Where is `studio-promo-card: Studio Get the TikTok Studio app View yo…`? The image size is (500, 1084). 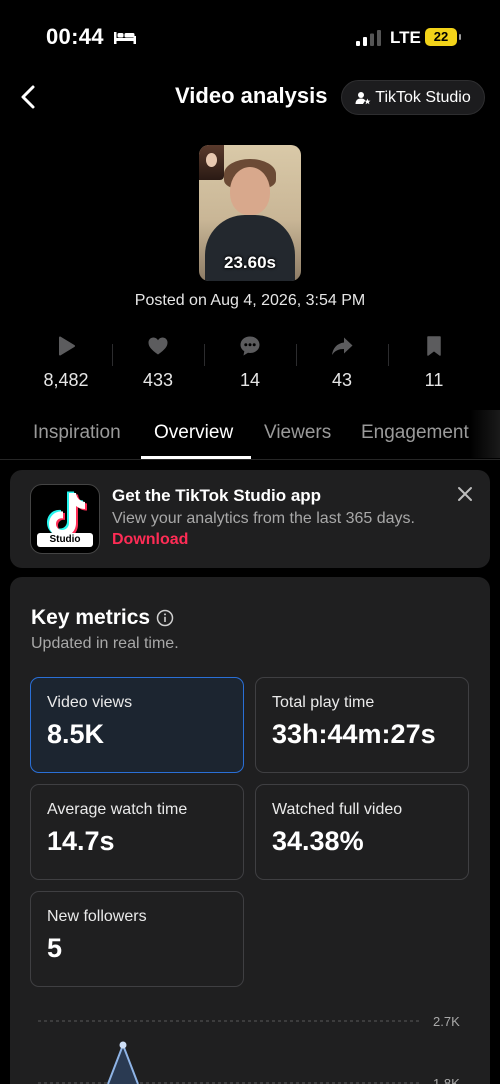 studio-promo-card: Studio Get the TikTok Studio app View yo… is located at coordinates (250, 519).